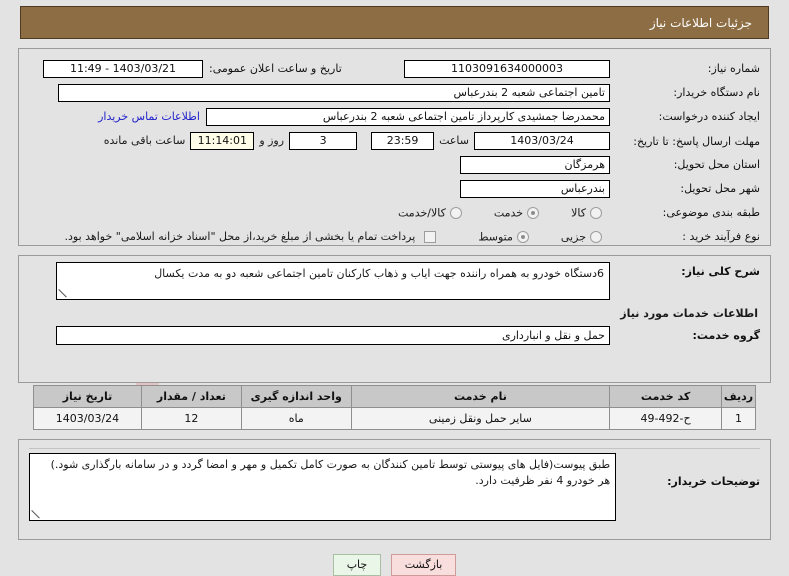 The width and height of the screenshot is (789, 576). I want to click on footer-button-bar: بازگشت چاپ, so click(394, 565).